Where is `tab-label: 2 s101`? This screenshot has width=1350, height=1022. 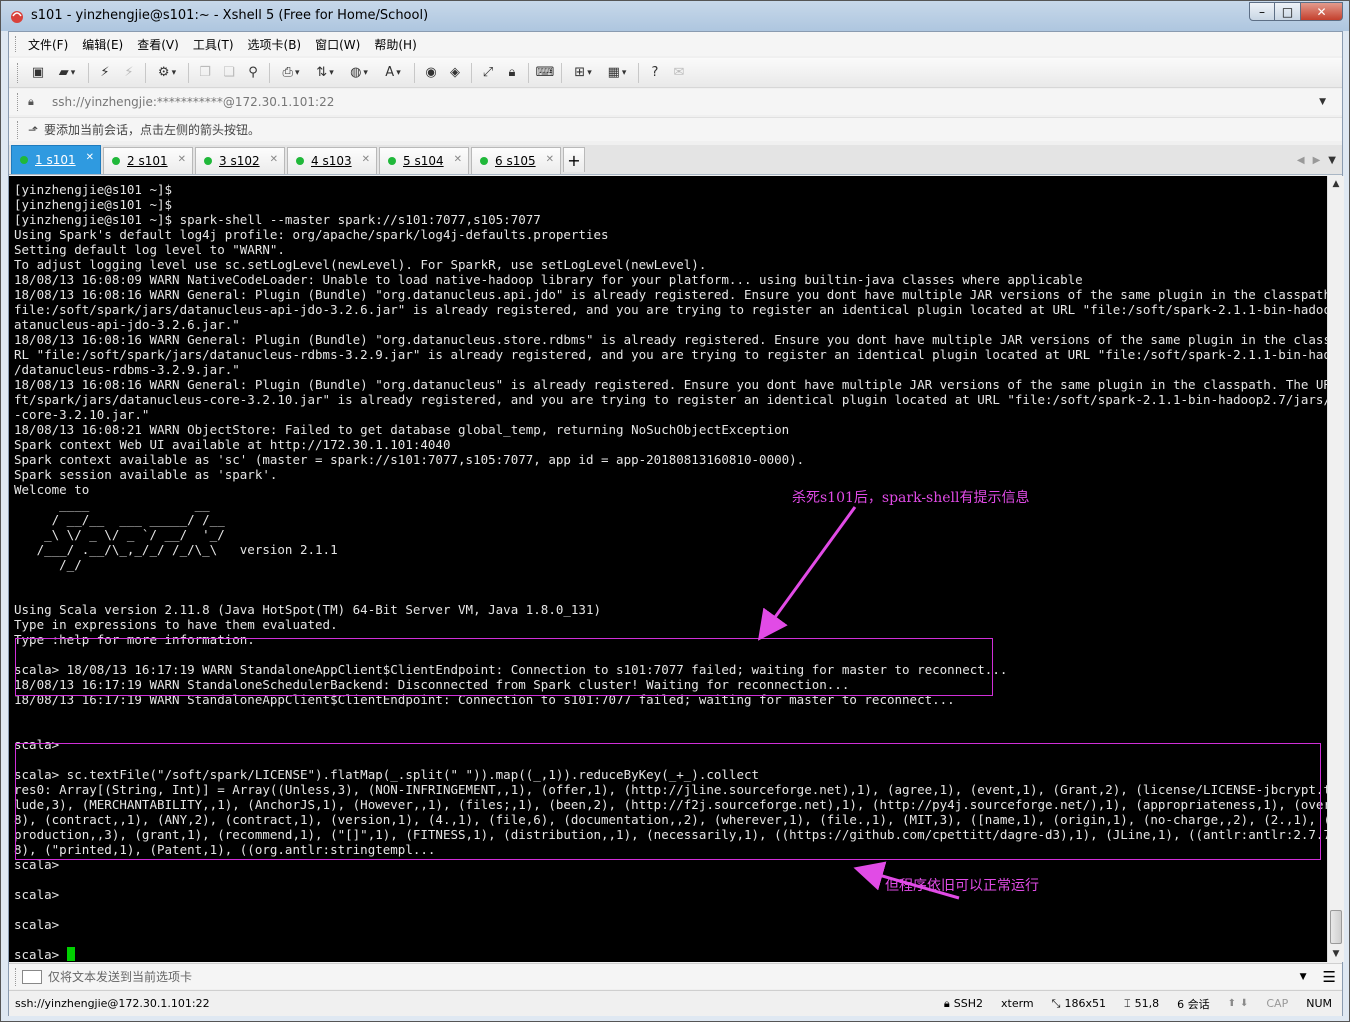 tab-label: 2 s101 is located at coordinates (147, 161).